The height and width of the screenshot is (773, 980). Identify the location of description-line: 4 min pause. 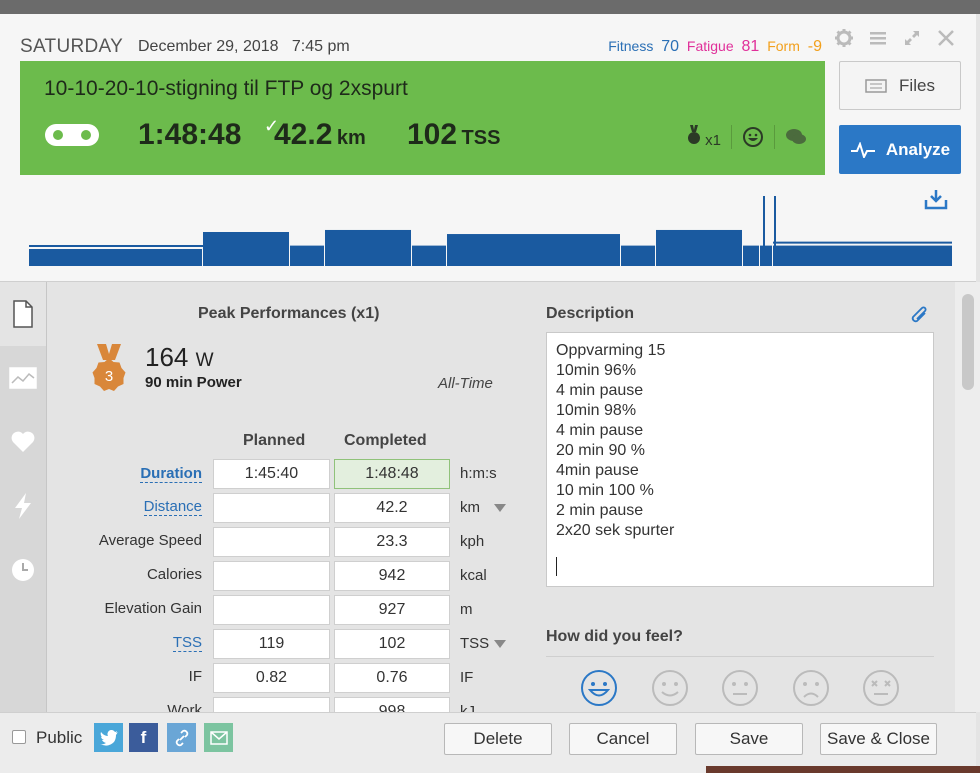
(600, 390).